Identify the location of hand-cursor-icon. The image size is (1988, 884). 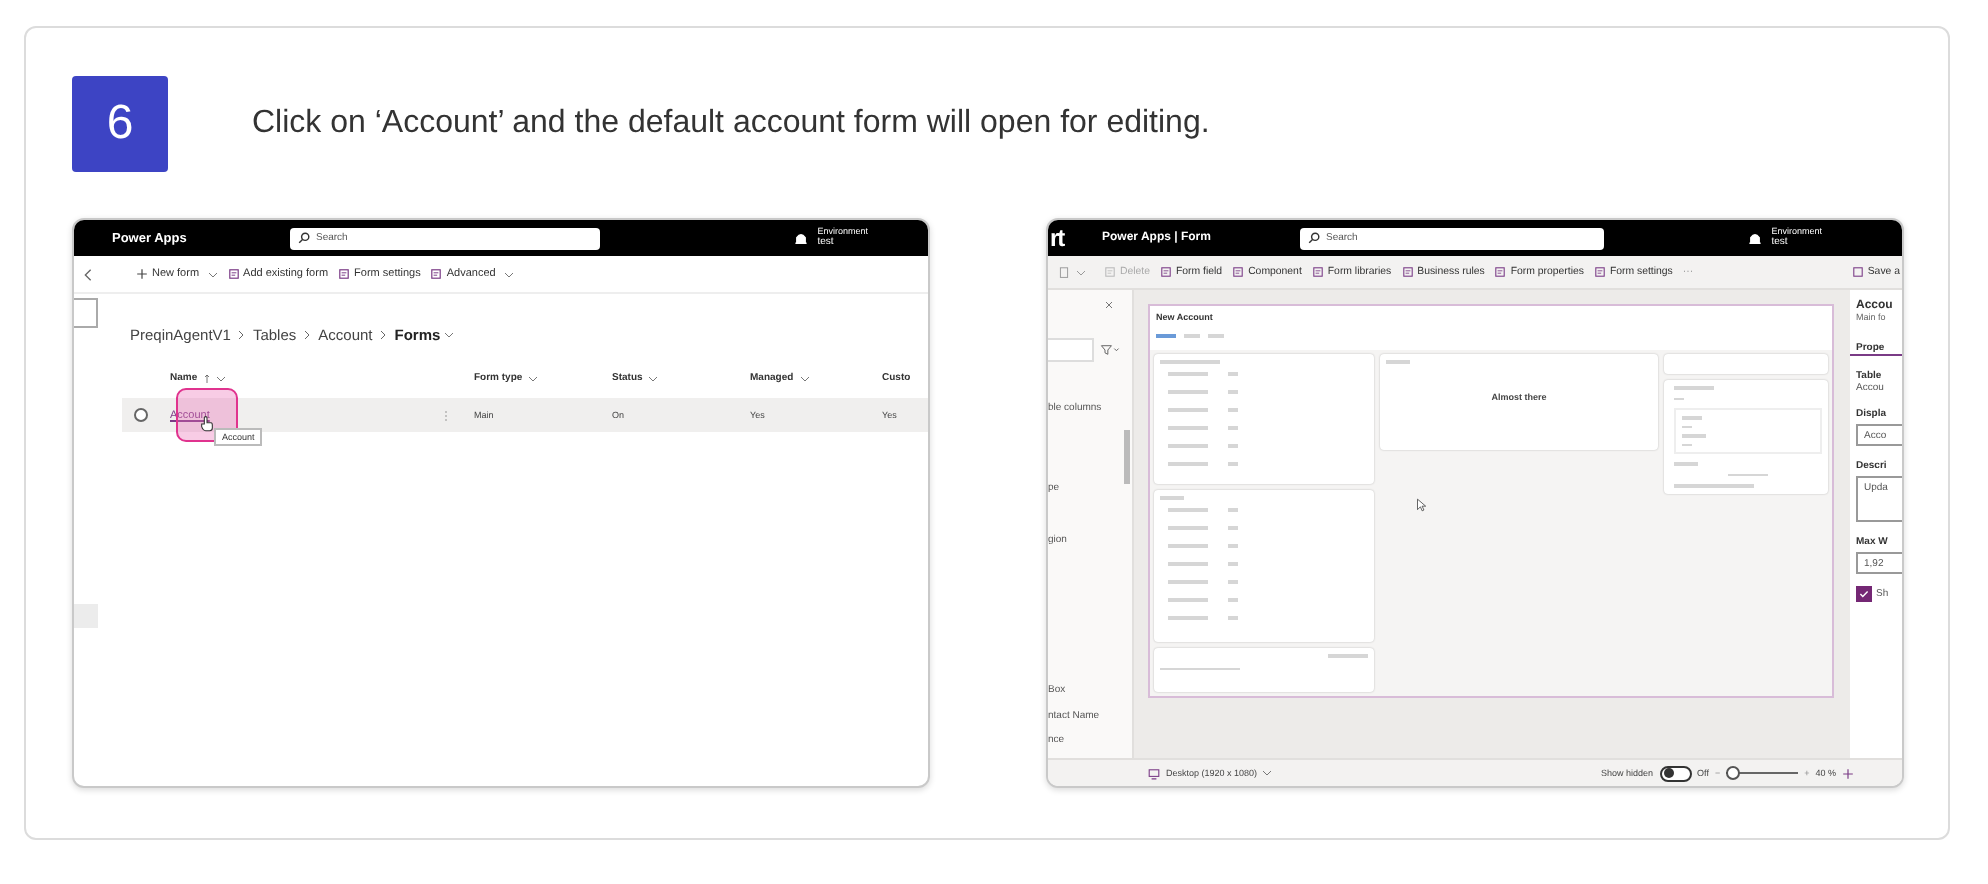
(207, 424).